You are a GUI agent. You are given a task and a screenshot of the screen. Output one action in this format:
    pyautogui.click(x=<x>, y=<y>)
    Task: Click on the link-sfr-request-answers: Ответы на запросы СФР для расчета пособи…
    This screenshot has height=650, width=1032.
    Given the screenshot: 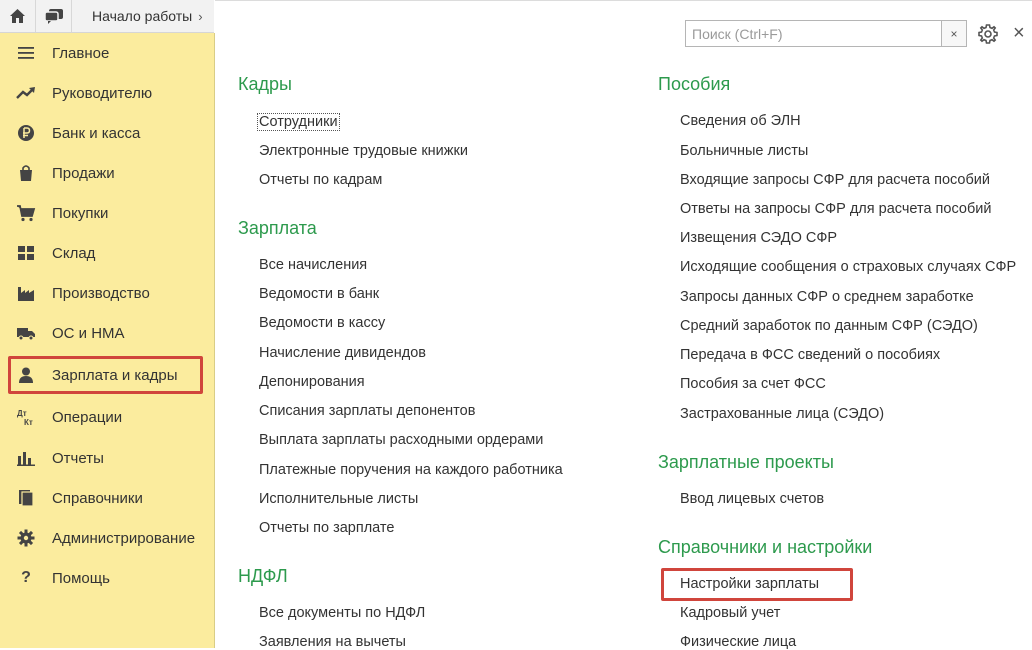 What is the action you would take?
    pyautogui.click(x=835, y=209)
    